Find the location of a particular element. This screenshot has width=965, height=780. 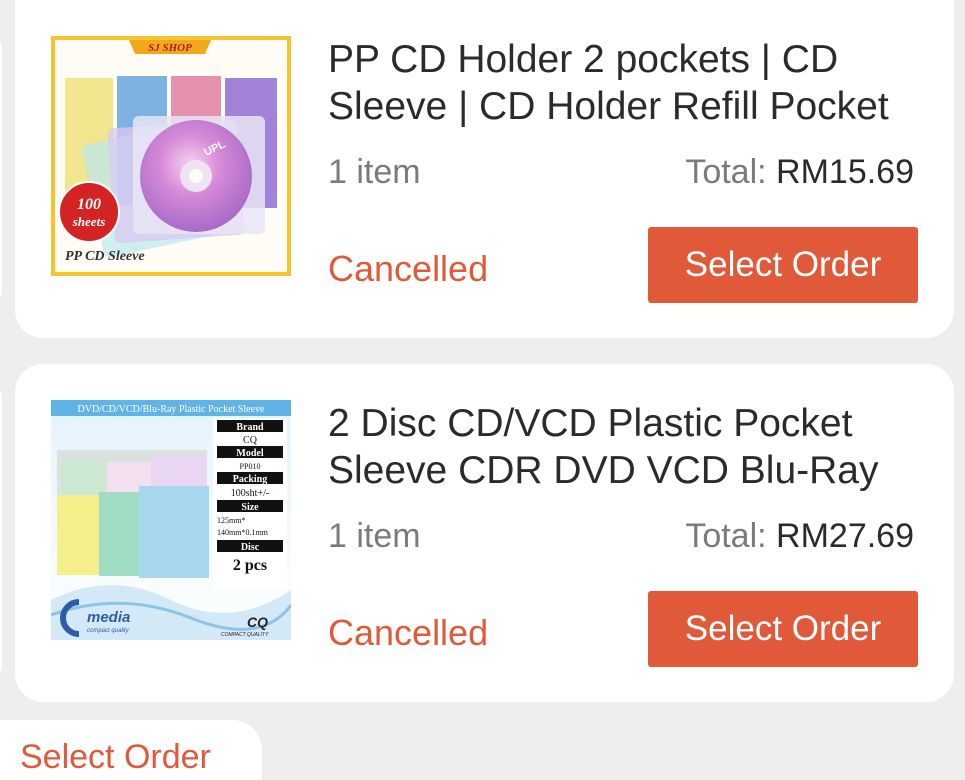

product-image: UPL SJ SHOP 100 sheets PP CD Sleeve is located at coordinates (171, 156).